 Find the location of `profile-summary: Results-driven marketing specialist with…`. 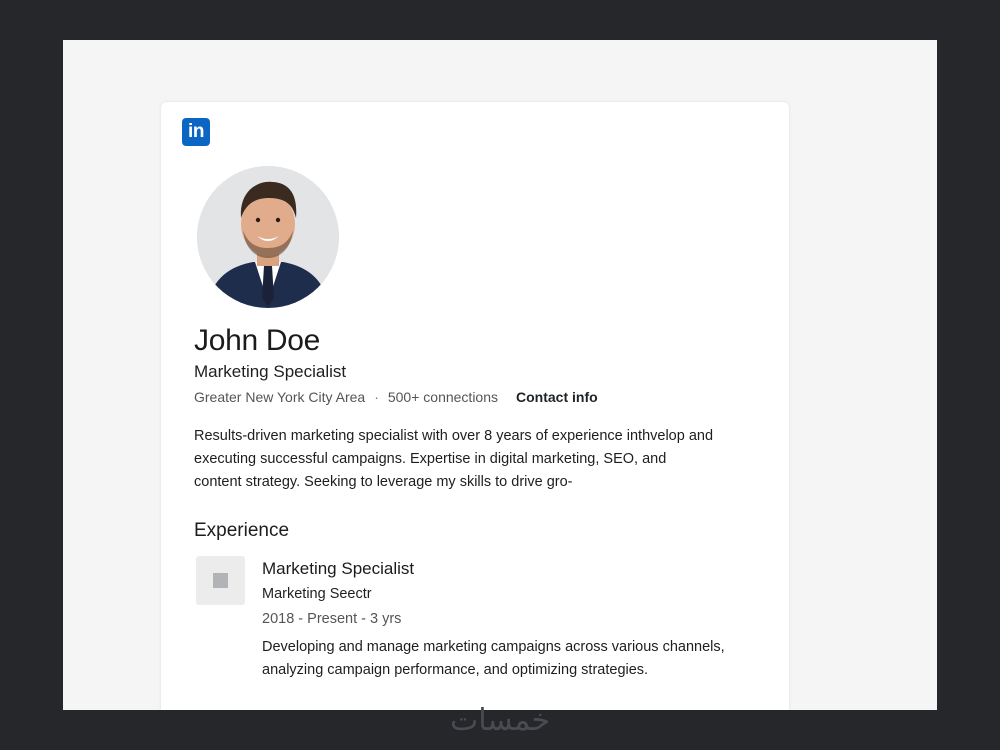

profile-summary: Results-driven marketing specialist with… is located at coordinates (474, 459).